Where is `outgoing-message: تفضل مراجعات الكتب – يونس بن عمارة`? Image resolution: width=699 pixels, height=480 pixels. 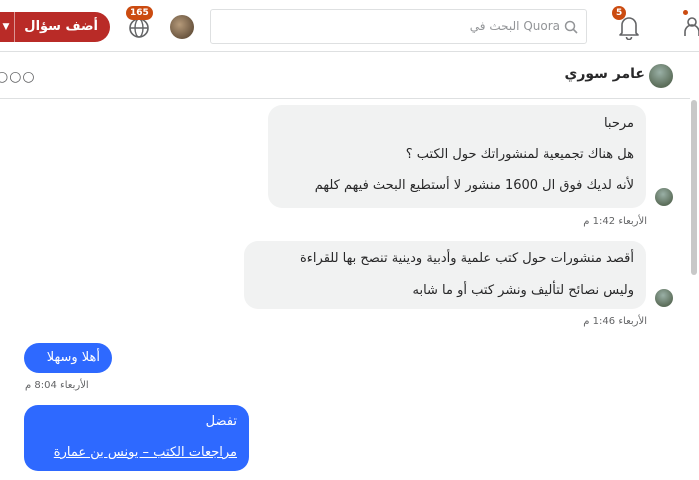
outgoing-message: تفضل مراجعات الكتب – يونس بن عمارة is located at coordinates (136, 438).